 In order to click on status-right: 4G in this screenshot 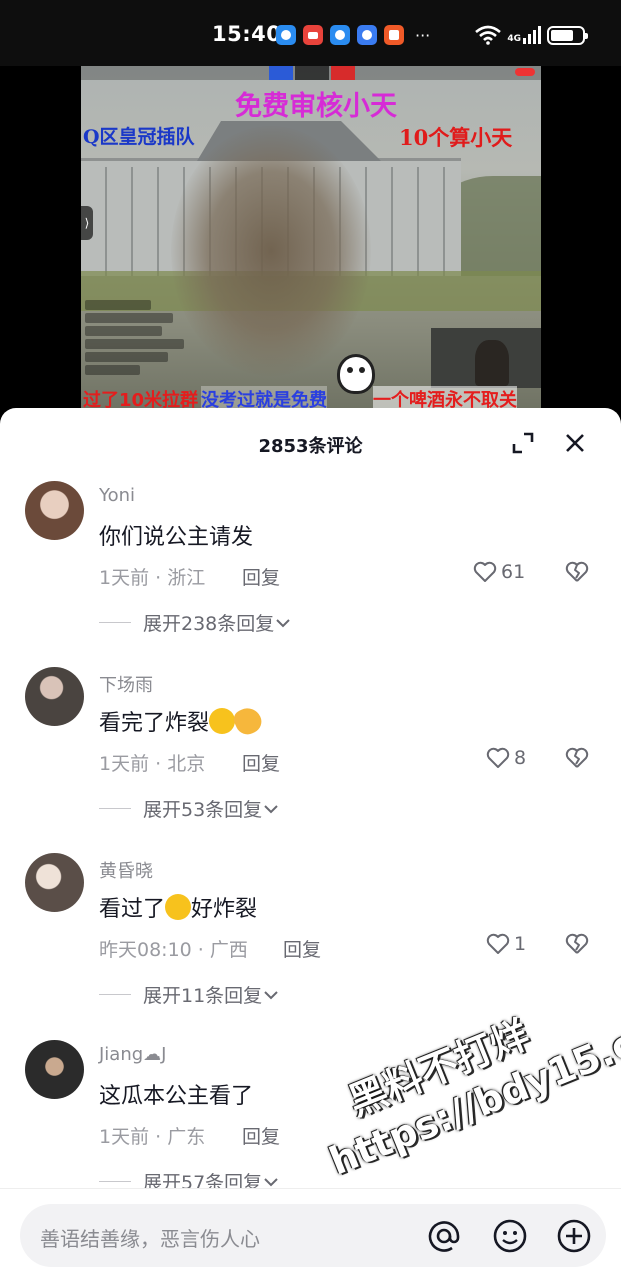, I will do `click(531, 35)`.